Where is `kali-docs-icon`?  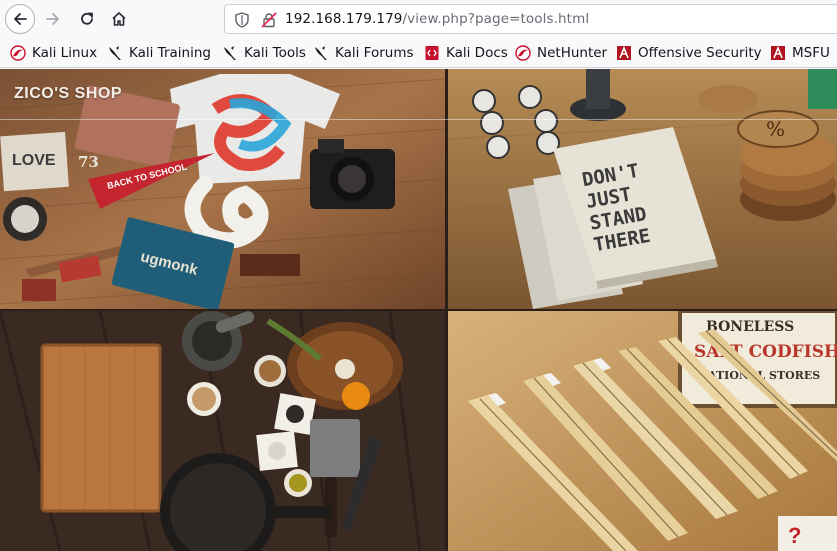 kali-docs-icon is located at coordinates (432, 53).